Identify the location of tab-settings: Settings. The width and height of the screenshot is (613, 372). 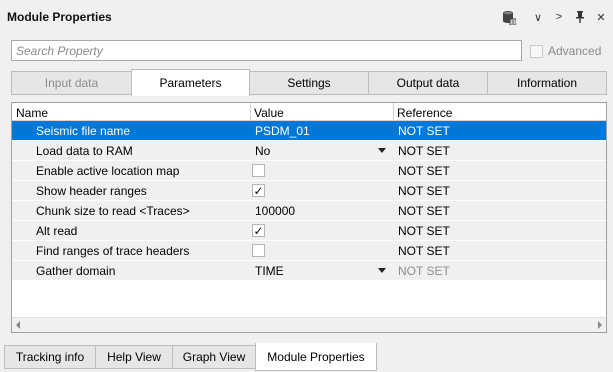
(309, 83).